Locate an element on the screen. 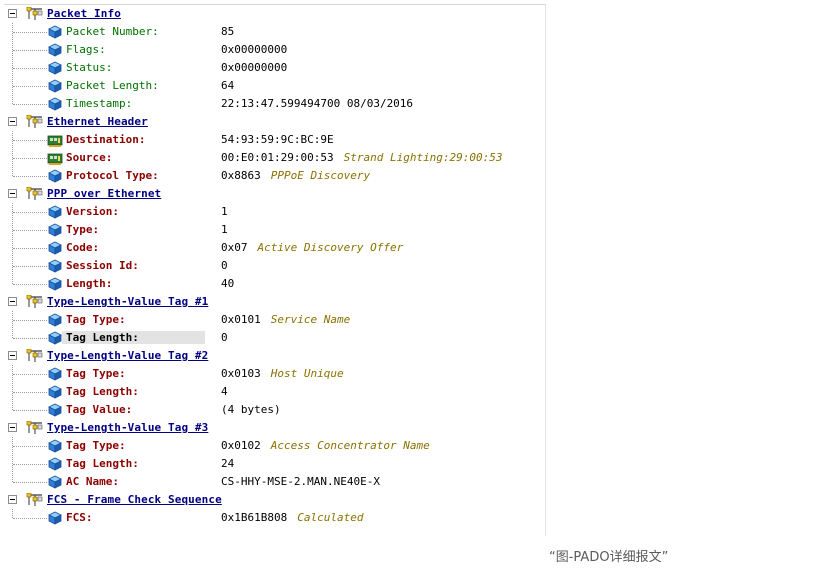  field-value: 0x0103 is located at coordinates (241, 373).